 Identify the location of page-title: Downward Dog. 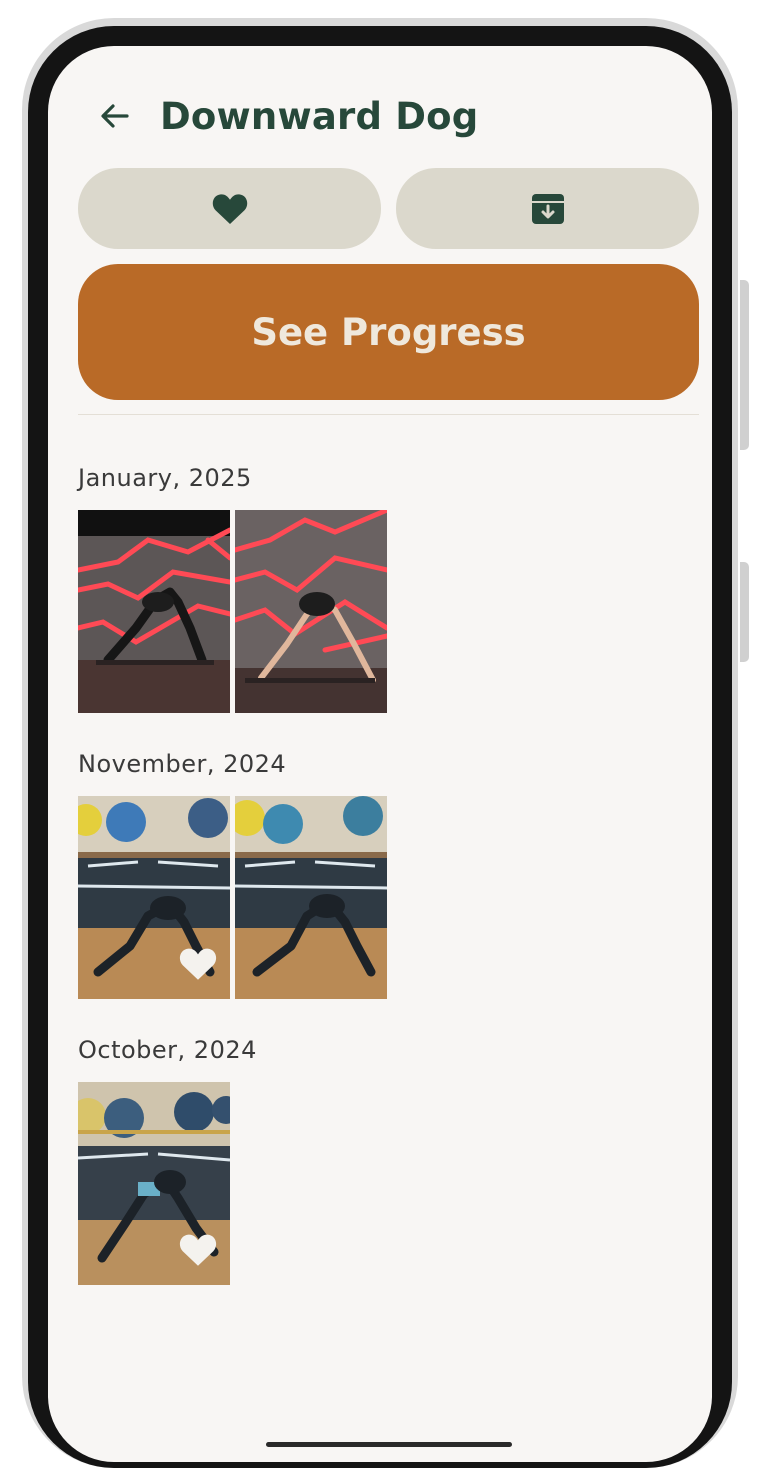
(319, 116).